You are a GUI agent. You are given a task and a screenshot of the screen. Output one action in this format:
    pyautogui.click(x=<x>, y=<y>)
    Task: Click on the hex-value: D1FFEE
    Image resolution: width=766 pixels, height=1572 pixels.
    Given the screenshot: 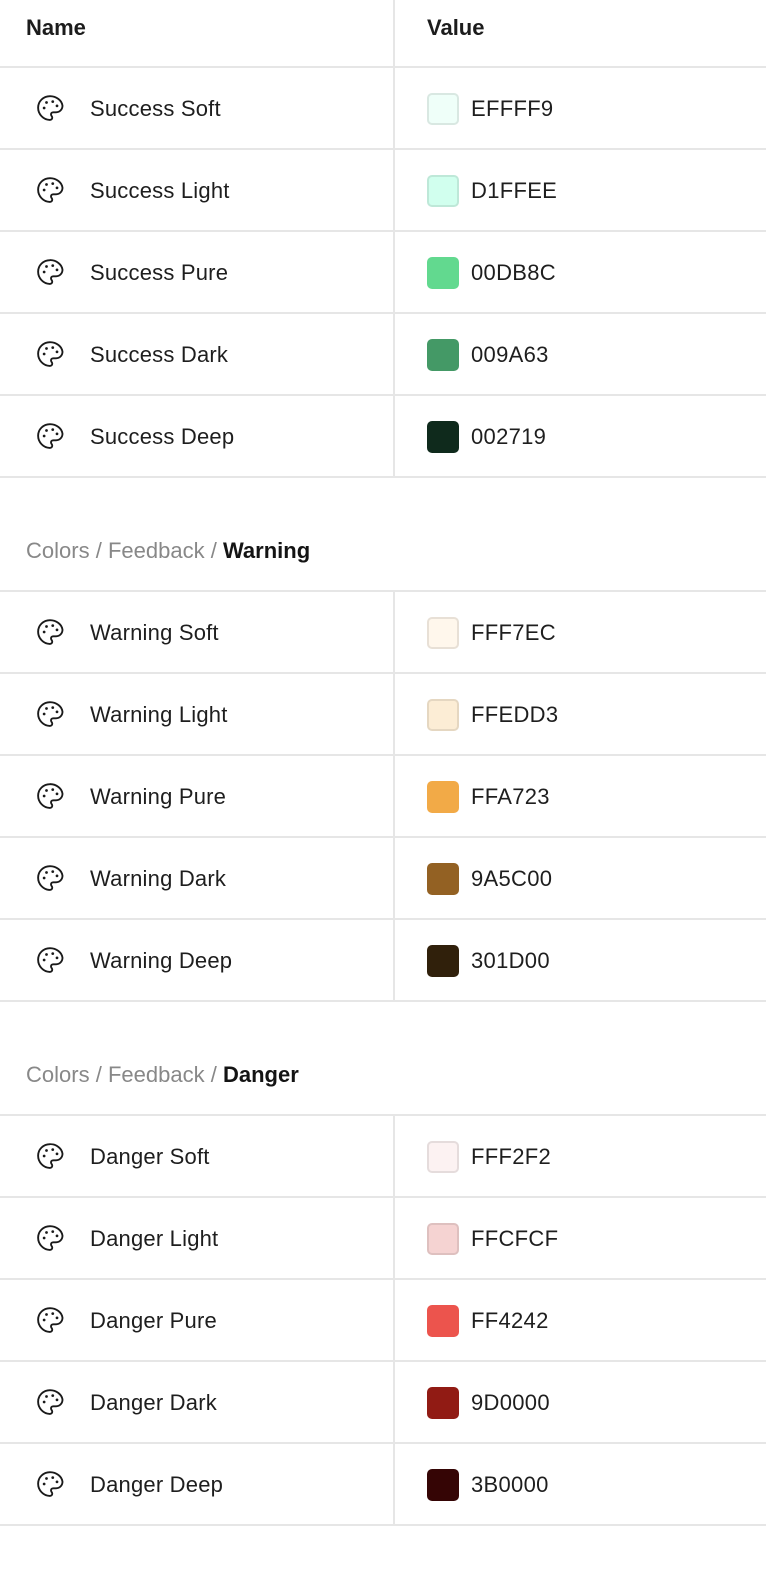 What is the action you would take?
    pyautogui.click(x=514, y=191)
    